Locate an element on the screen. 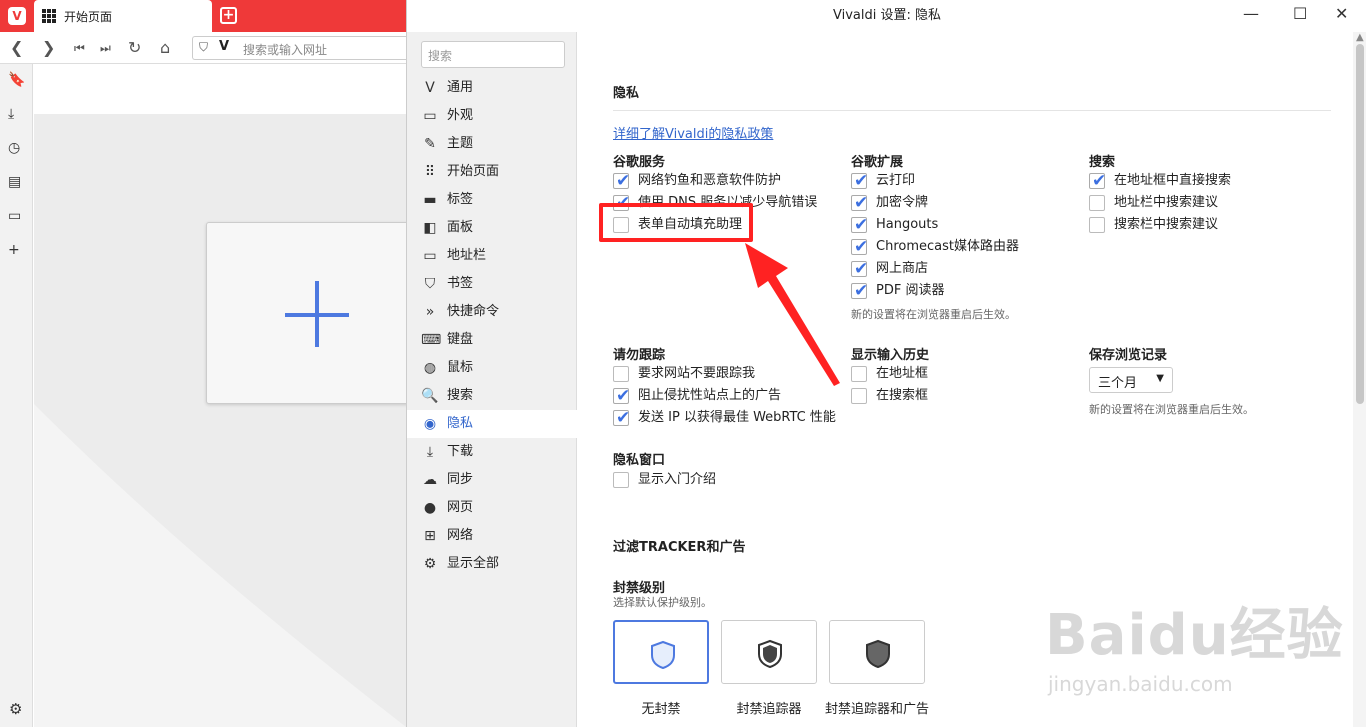 Image resolution: width=1366 pixels, height=727 pixels. side-panel: 🔖 ⤓ ◷ ▤ ▭ + ⚙ is located at coordinates (16, 395).